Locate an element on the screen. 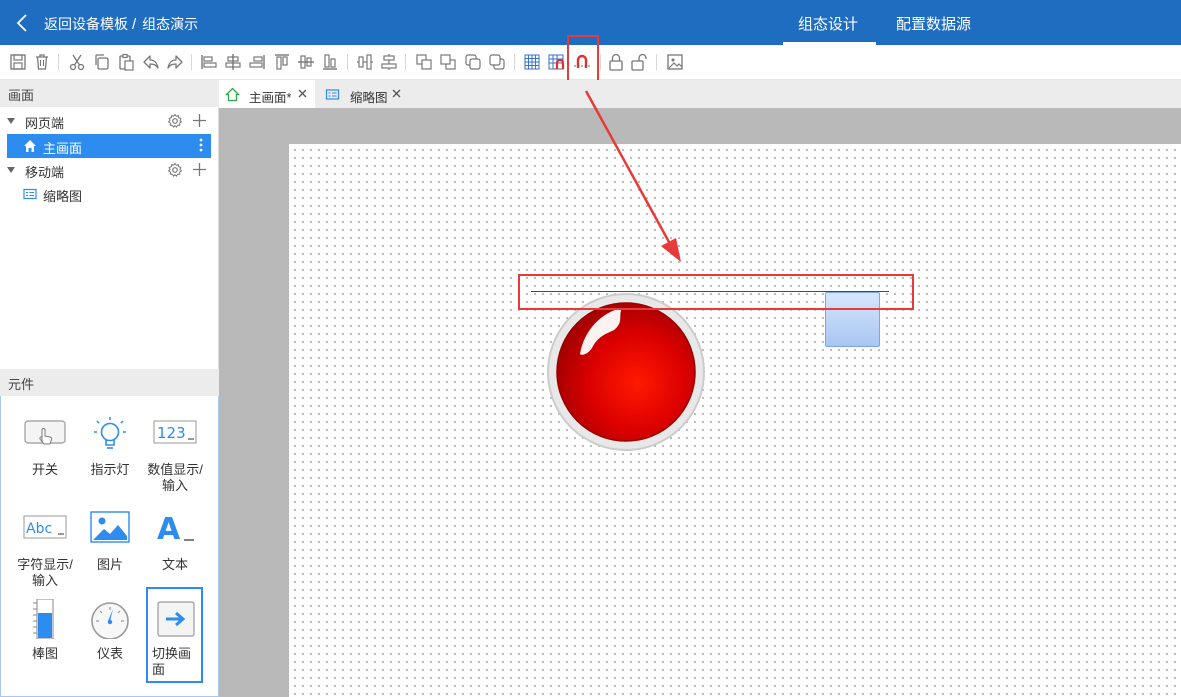 The width and height of the screenshot is (1181, 697). toolbar is located at coordinates (590, 62).